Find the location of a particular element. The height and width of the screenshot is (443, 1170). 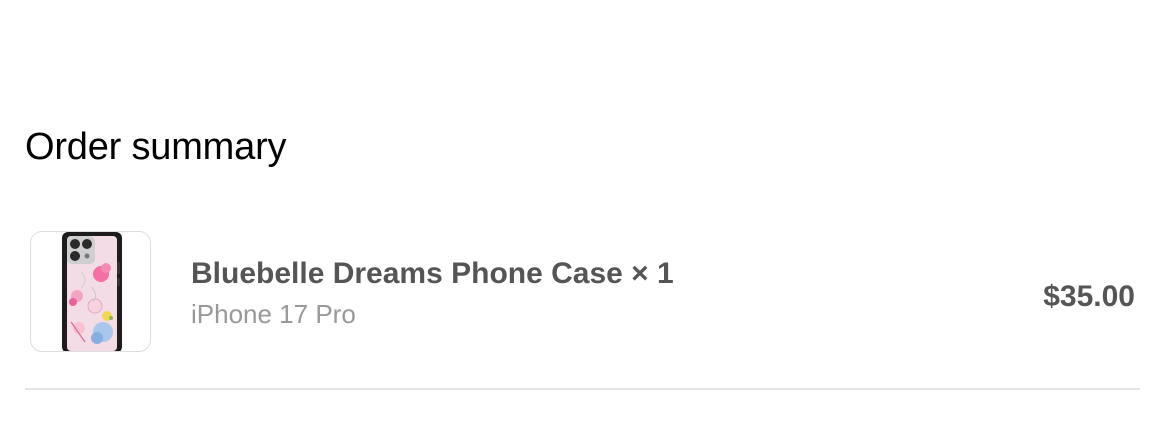

product-thumbnail is located at coordinates (90, 291).